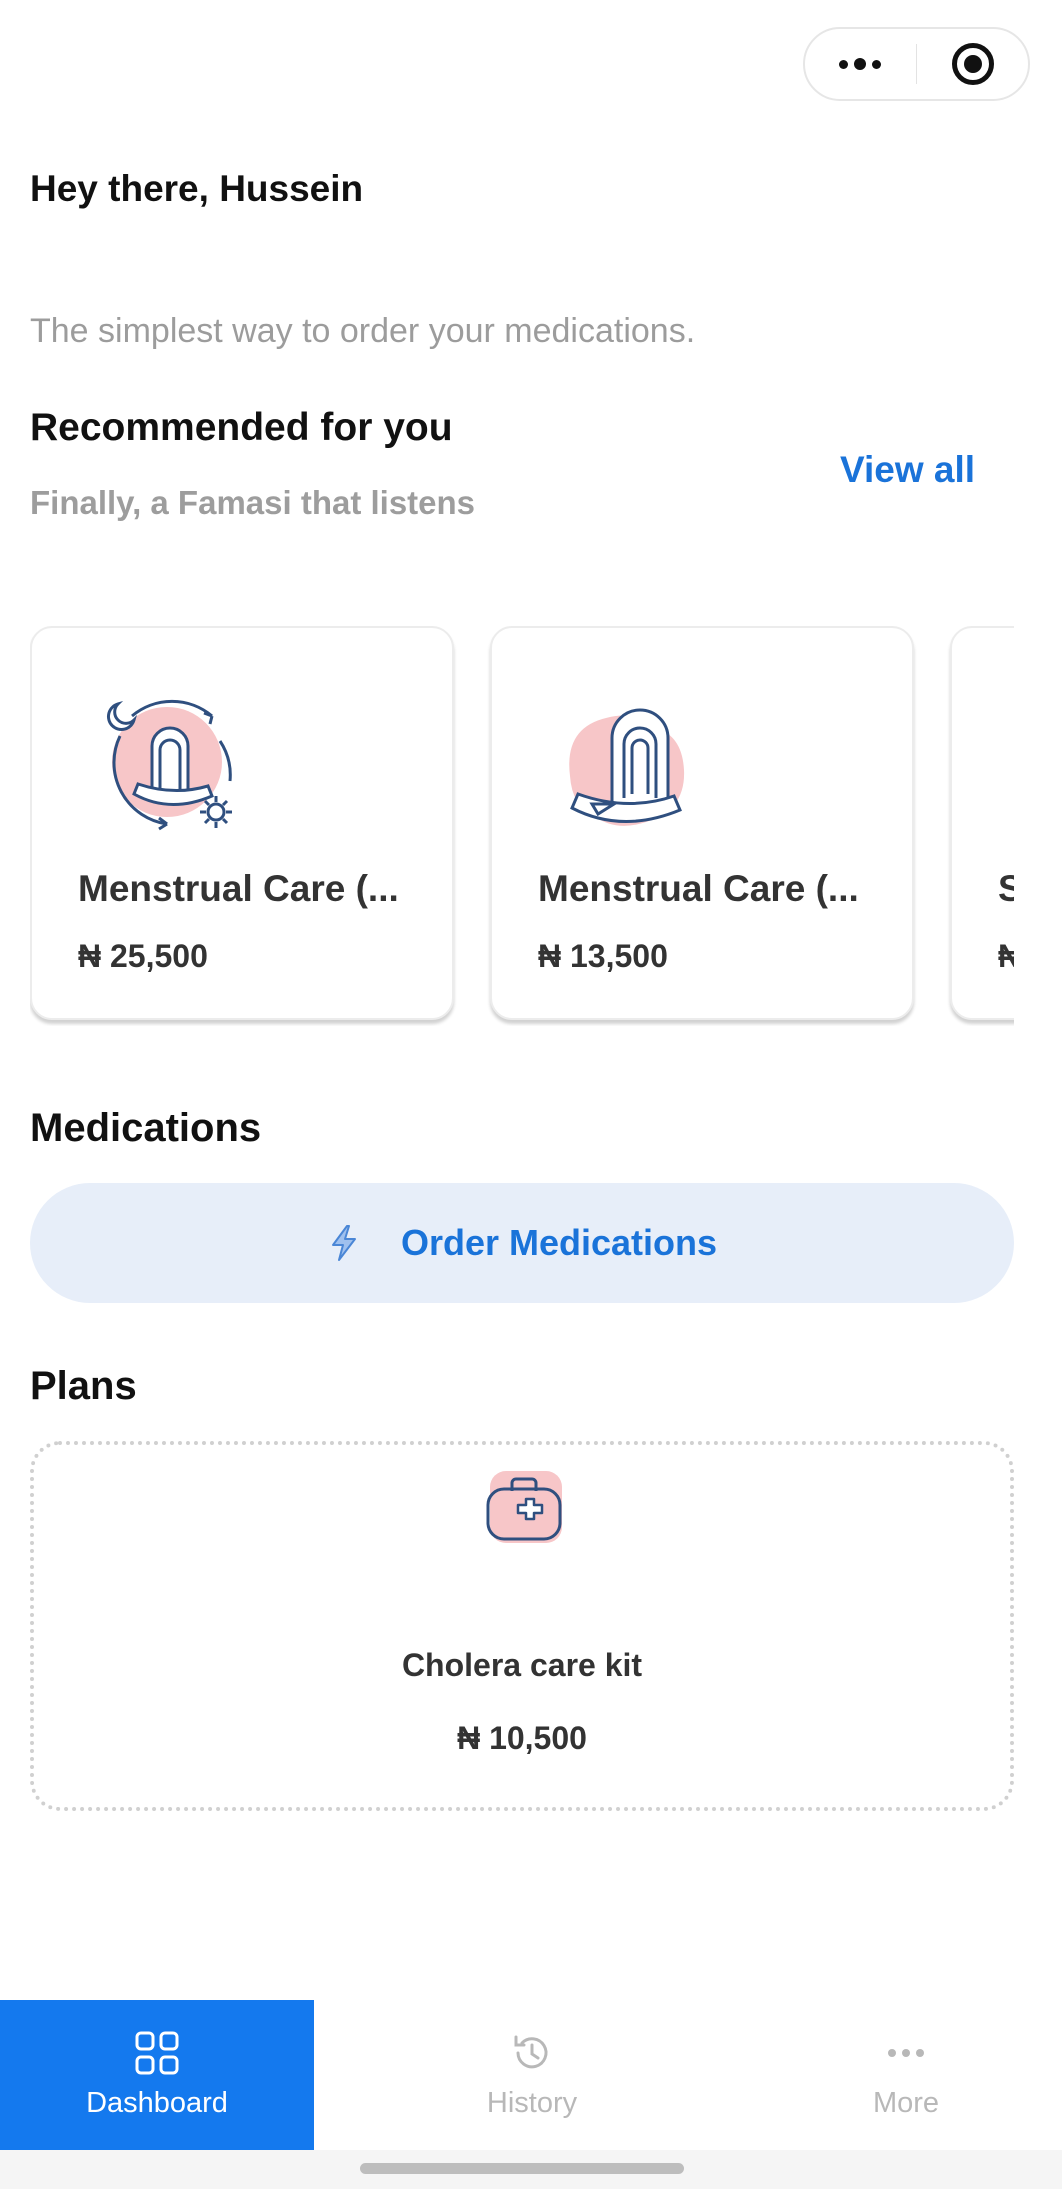  I want to click on product-price: ₦, so click(1006, 956).